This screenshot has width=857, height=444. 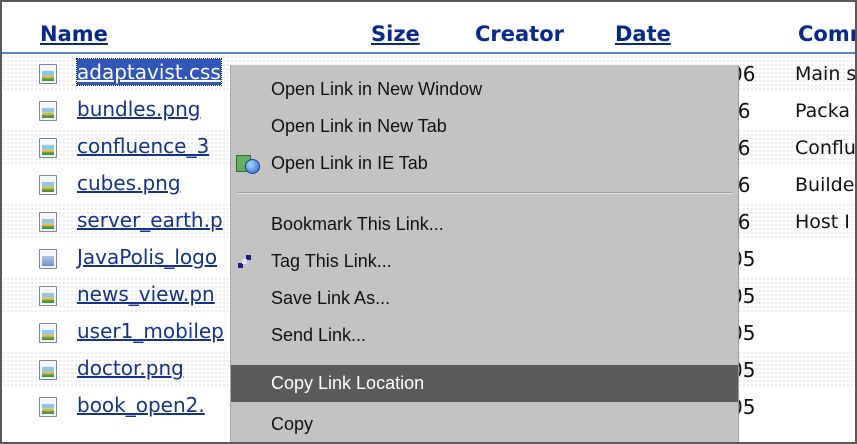 What do you see at coordinates (147, 257) in the screenshot?
I see `file-link: JavaPolis_logo` at bounding box center [147, 257].